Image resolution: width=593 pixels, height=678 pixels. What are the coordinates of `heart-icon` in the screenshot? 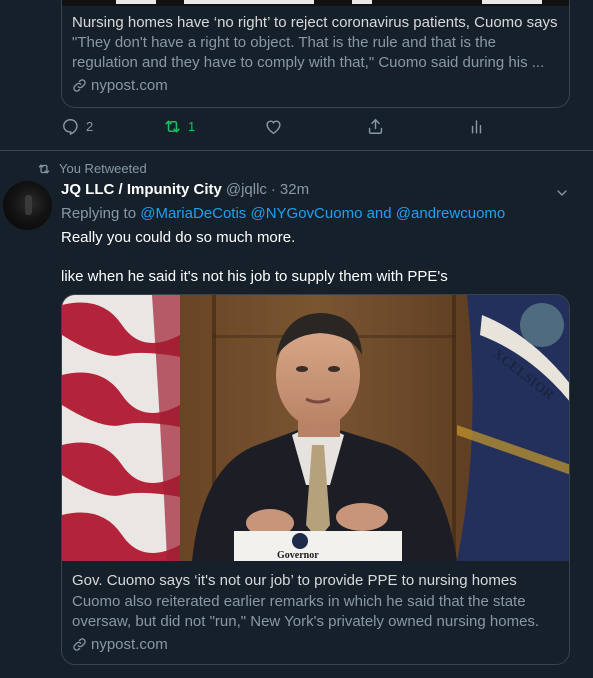 It's located at (273, 127).